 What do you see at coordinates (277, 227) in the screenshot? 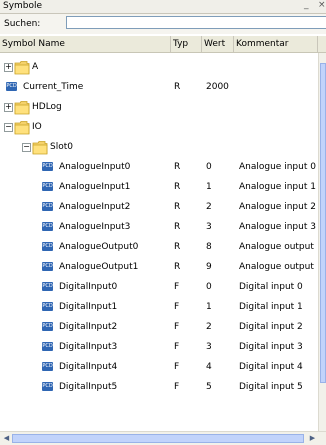
I see `symbol-comment: Analogue input 3` at bounding box center [277, 227].